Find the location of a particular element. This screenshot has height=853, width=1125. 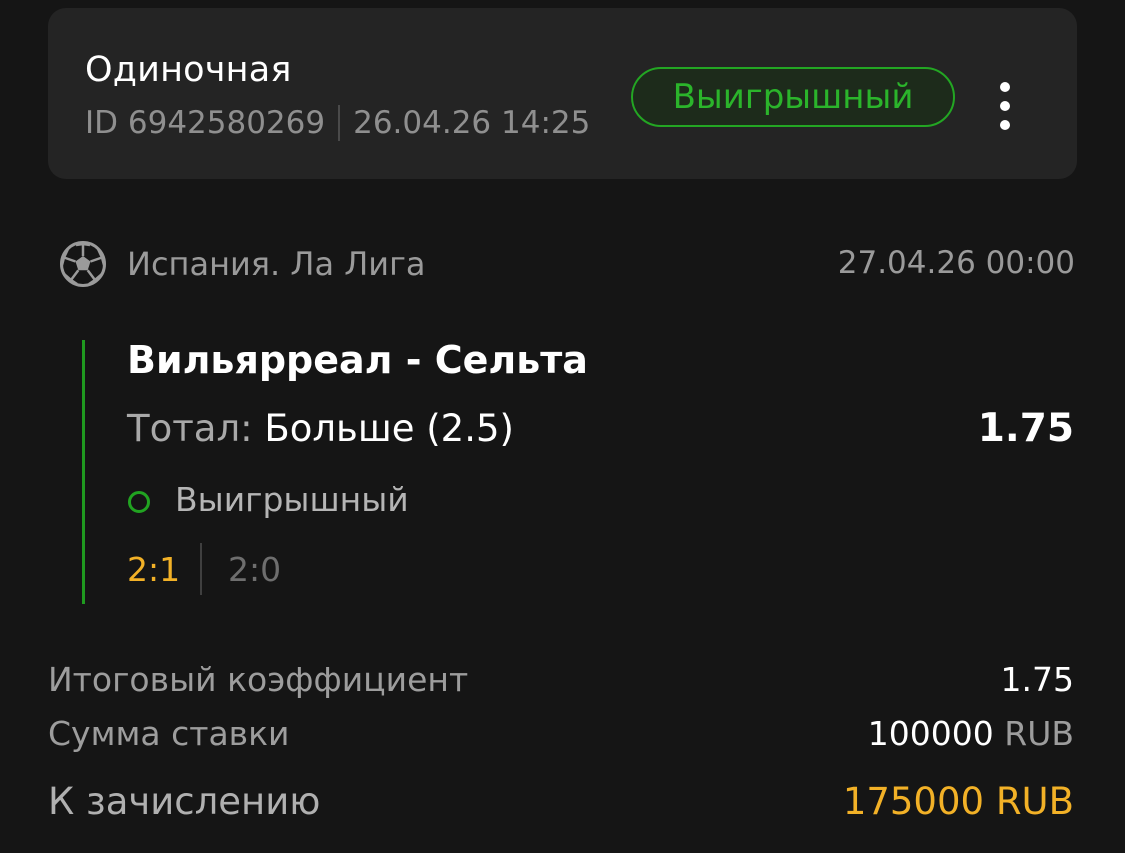

bet-id: 6942580269 is located at coordinates (226, 123).